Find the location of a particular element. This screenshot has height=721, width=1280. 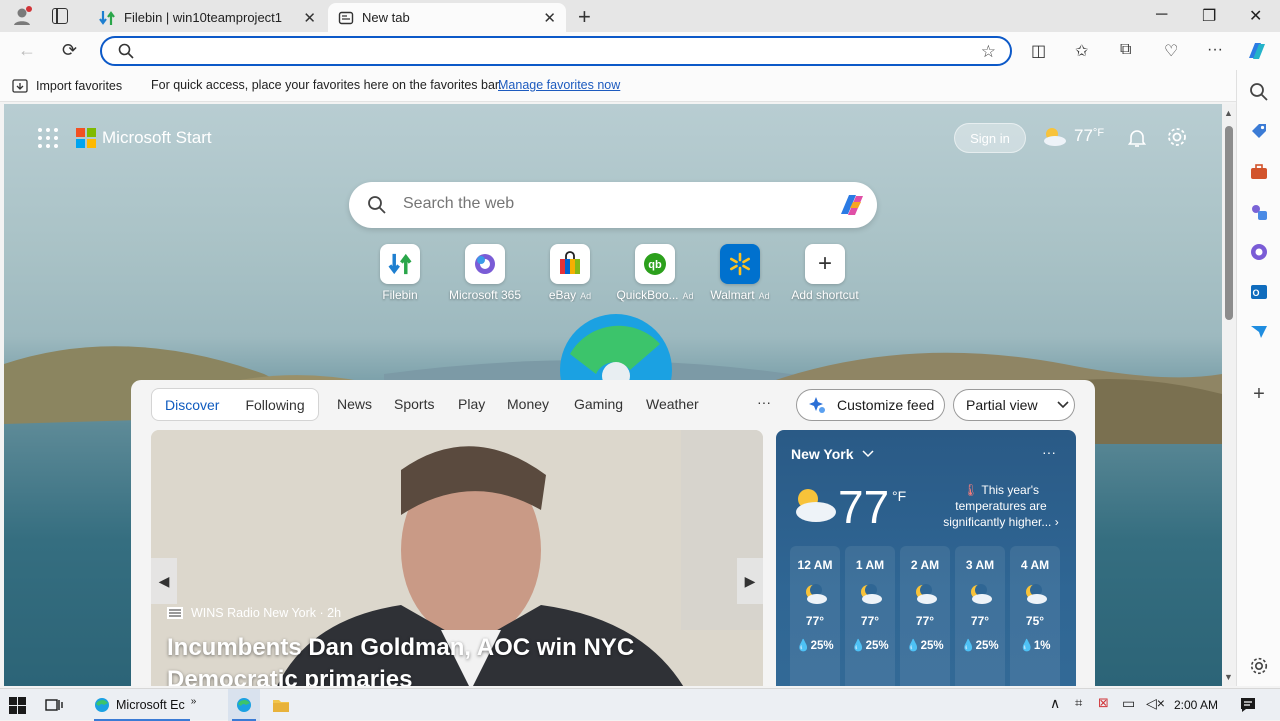

sidebar-settings-icon is located at coordinates (1259, 666).